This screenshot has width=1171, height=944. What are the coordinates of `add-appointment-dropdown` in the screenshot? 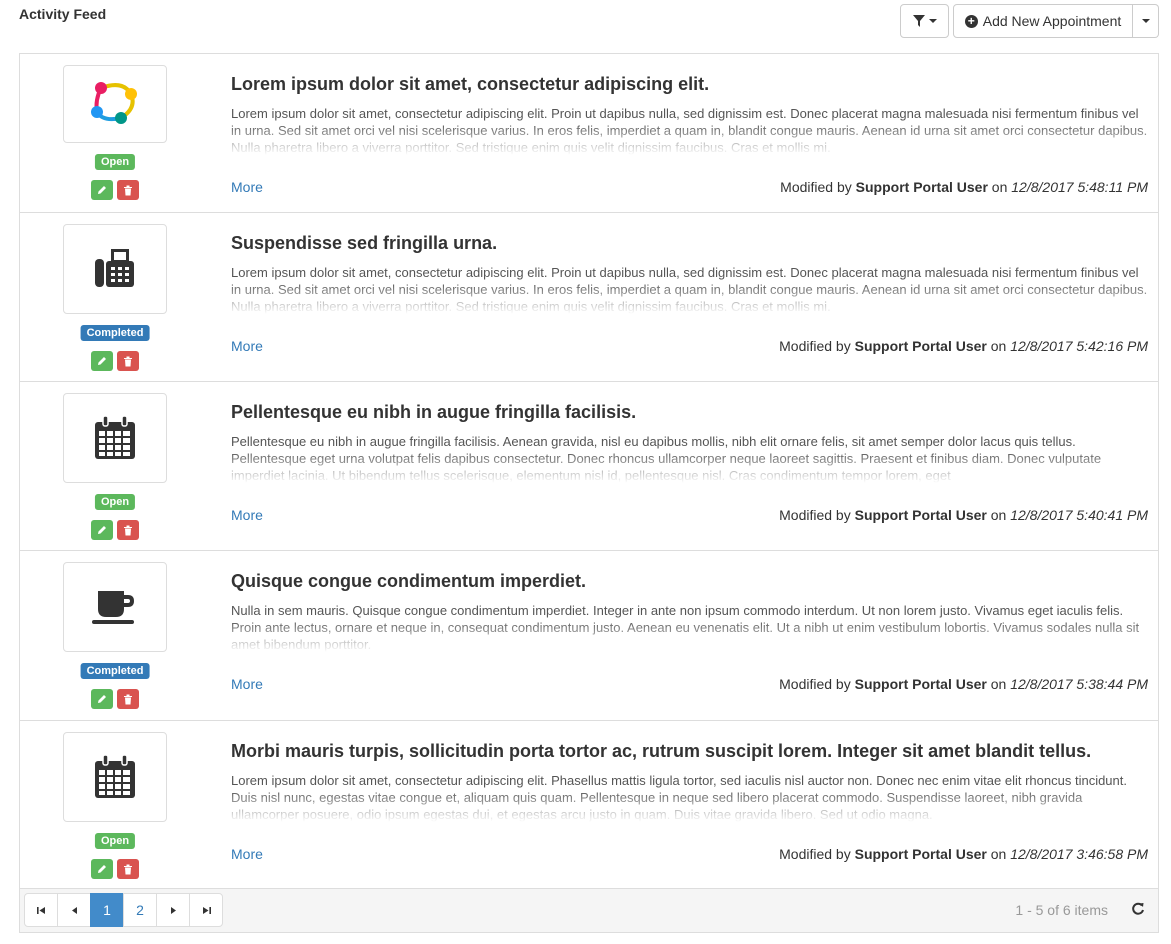 It's located at (1146, 21).